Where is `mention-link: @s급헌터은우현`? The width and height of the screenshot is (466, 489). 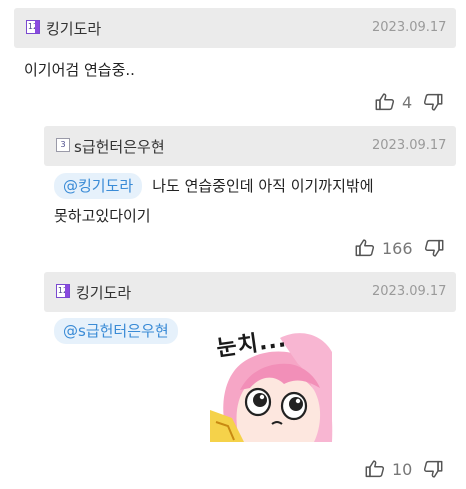
mention-link: @s급헌터은우현 is located at coordinates (116, 331).